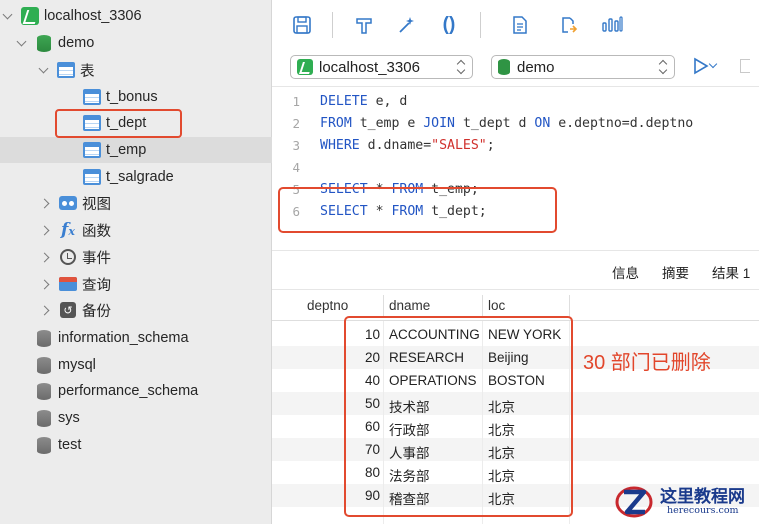 The image size is (759, 524). Describe the element at coordinates (622, 123) in the screenshot. I see `sql-text: e.deptno=d.deptno` at that location.